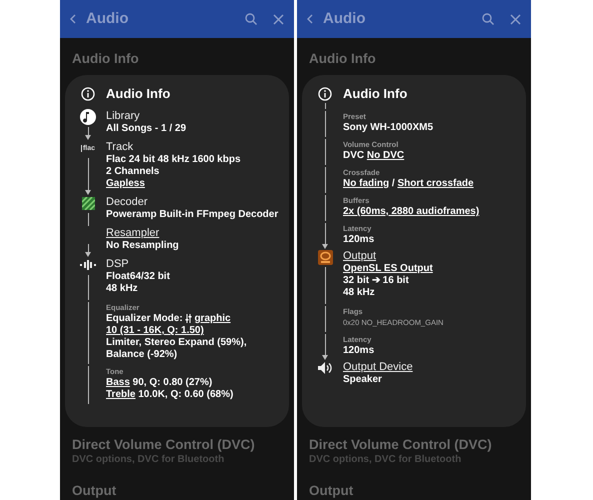  I want to click on value-text: Poweramp Built-in FFmpeg Decoder, so click(192, 215).